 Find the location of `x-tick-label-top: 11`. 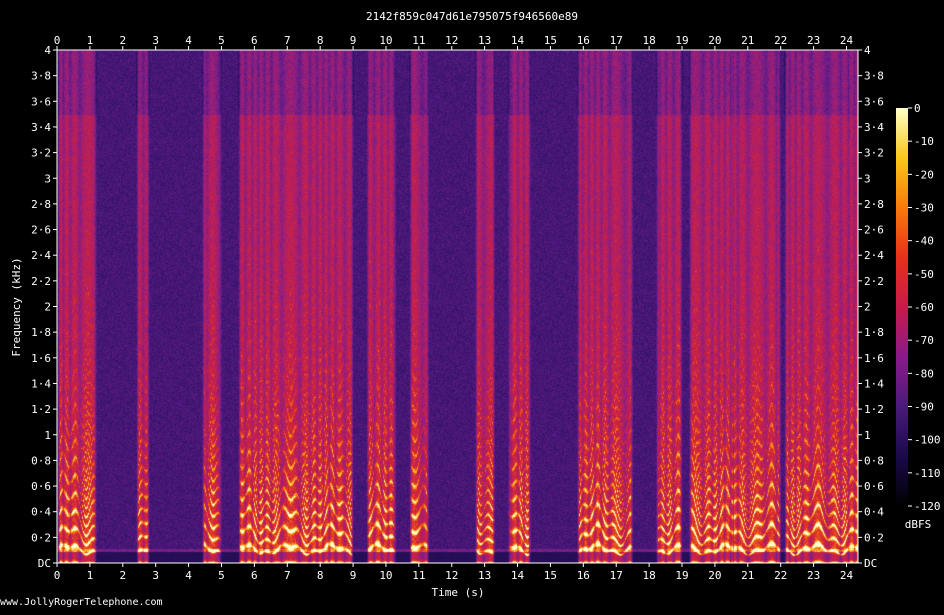

x-tick-label-top: 11 is located at coordinates (418, 40).